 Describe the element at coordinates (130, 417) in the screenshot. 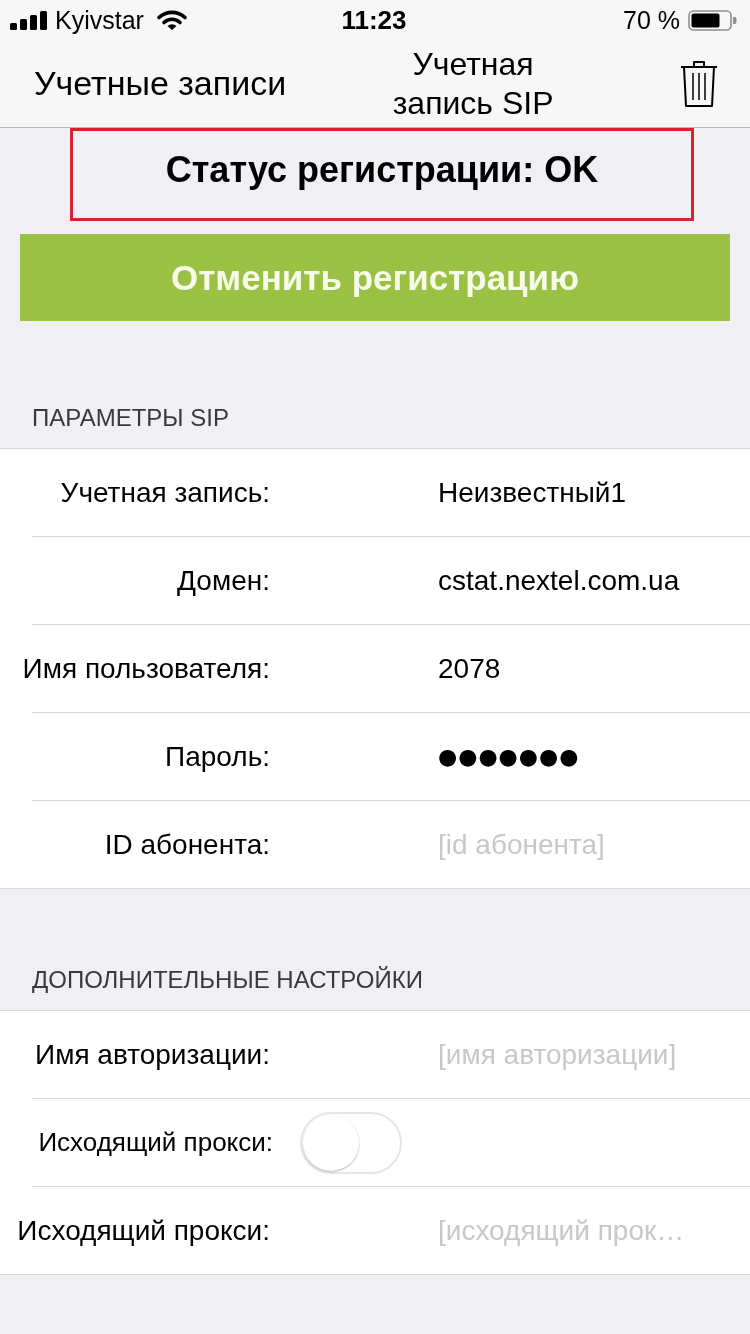

I see `section-header: ПАРАМЕТРЫ SIP` at that location.